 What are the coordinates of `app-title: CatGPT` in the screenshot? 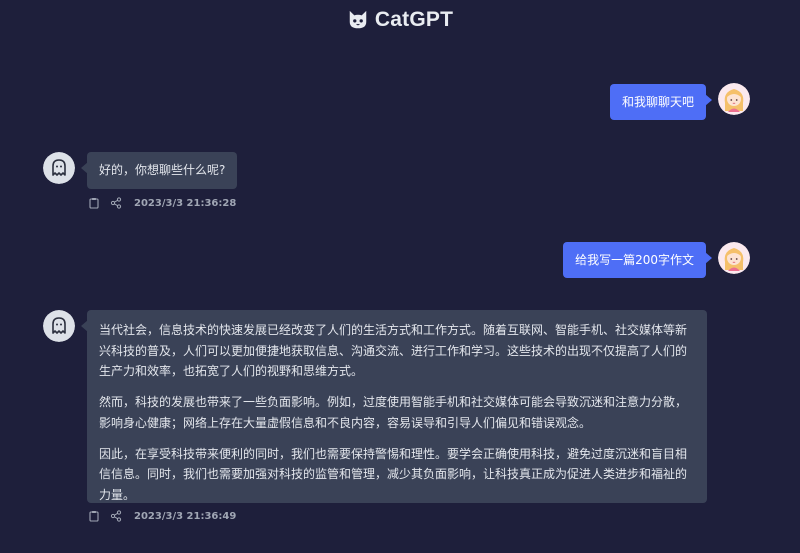 It's located at (414, 19).